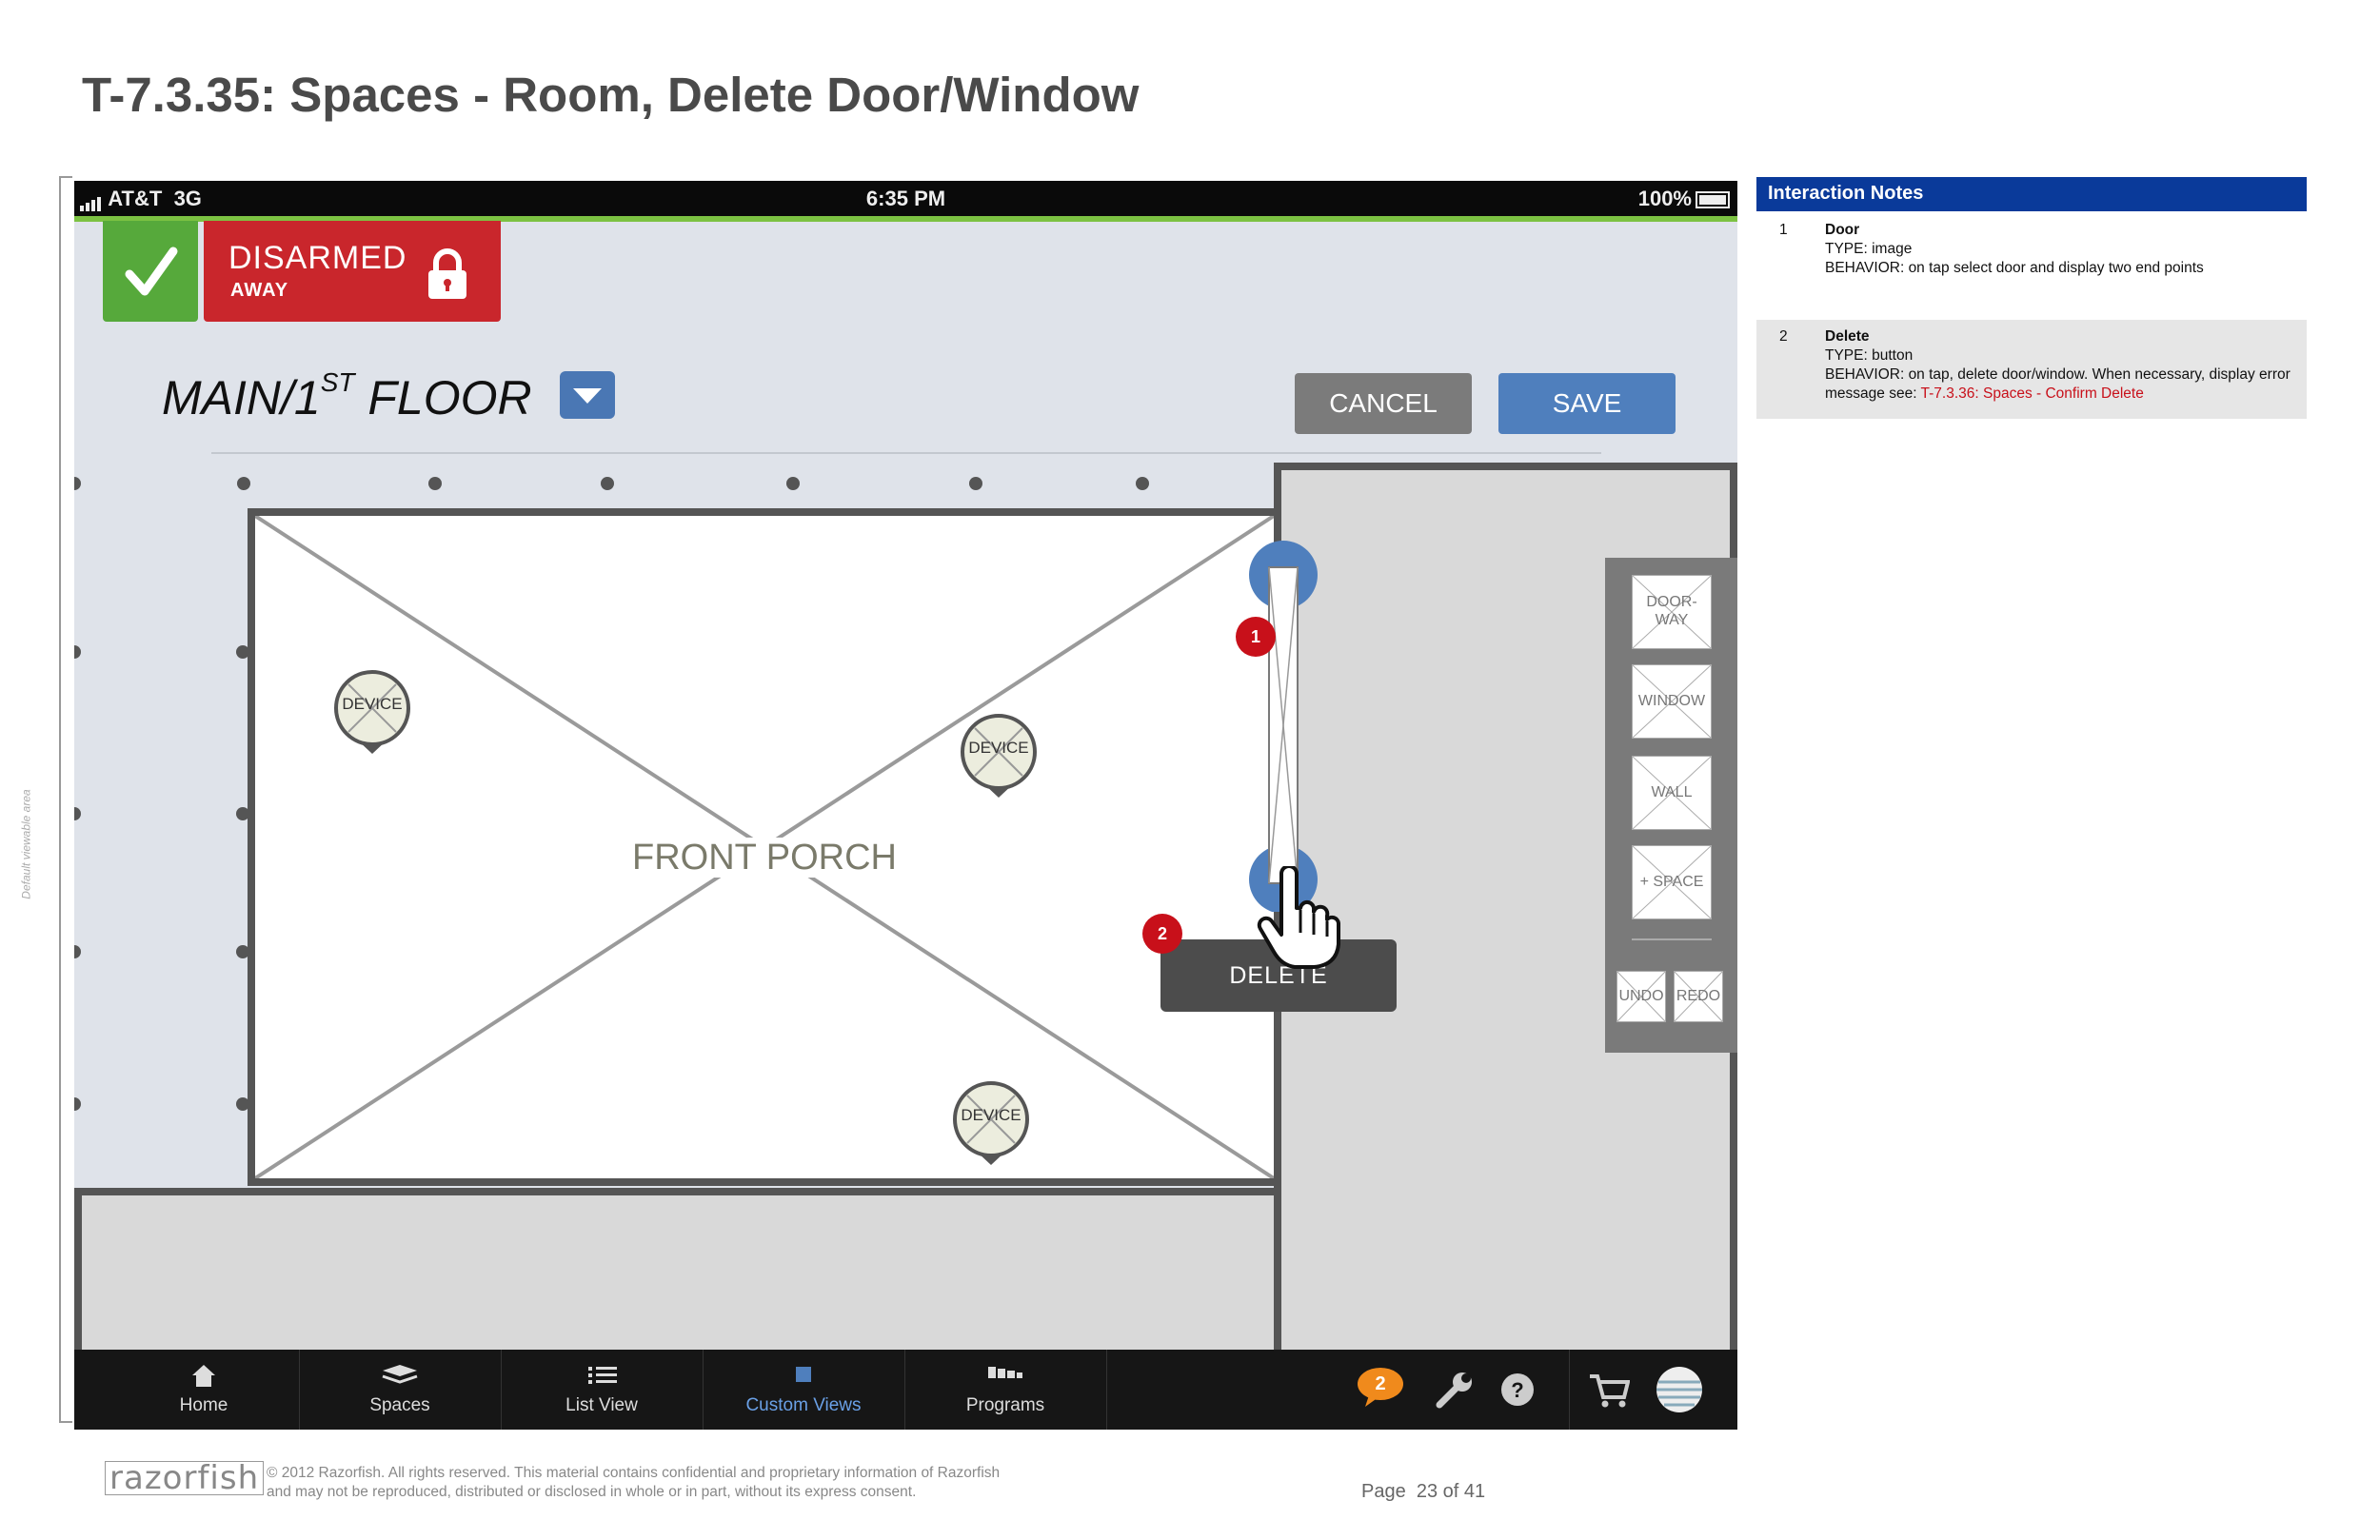  Describe the element at coordinates (203, 1405) in the screenshot. I see `tab-home-label: Home` at that location.